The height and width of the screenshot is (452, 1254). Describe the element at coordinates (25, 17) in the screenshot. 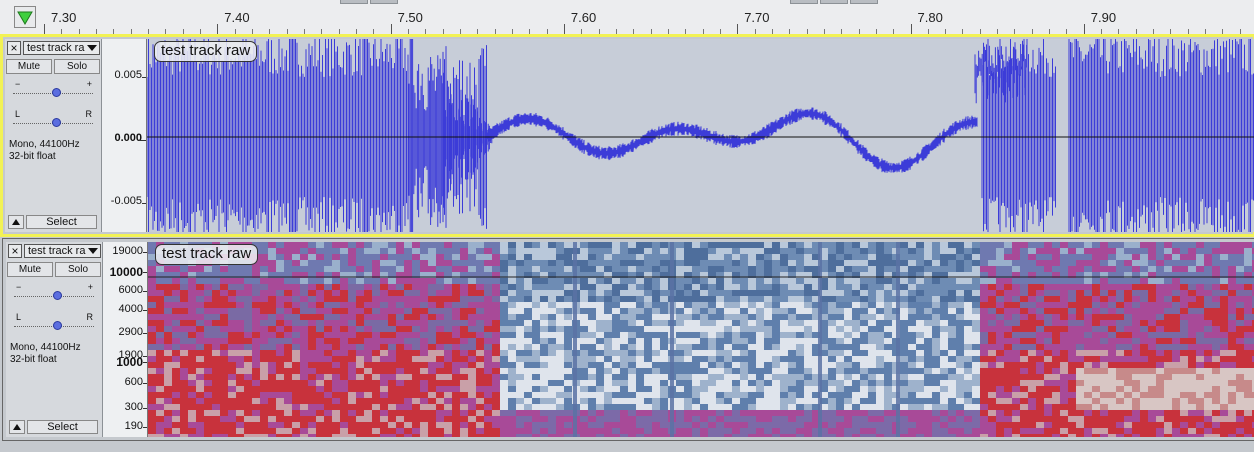

I see `play-region-icon` at that location.